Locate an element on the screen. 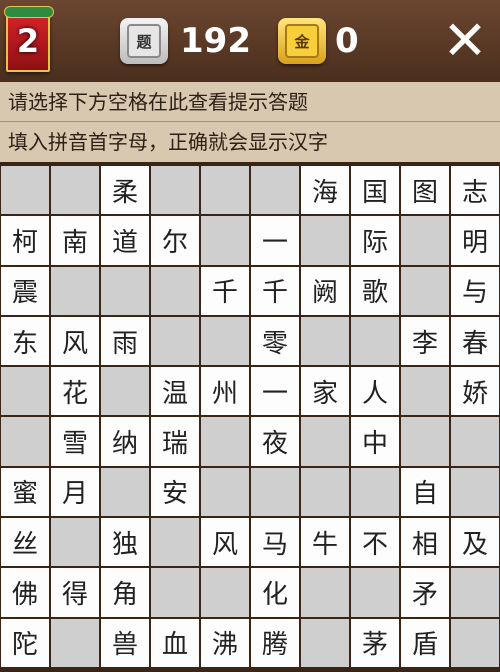  top-bar: 2 题 192 金 0 ✕ is located at coordinates (250, 41).